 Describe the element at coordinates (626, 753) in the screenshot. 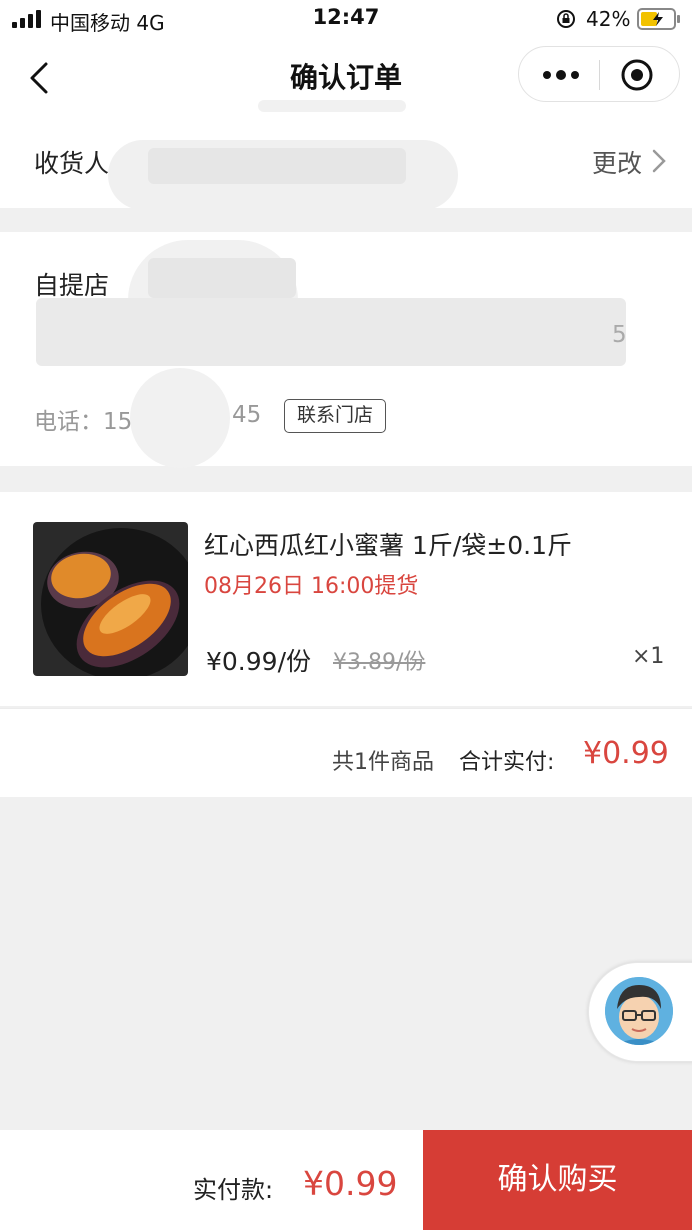

I see `total-value: ¥0.99` at that location.